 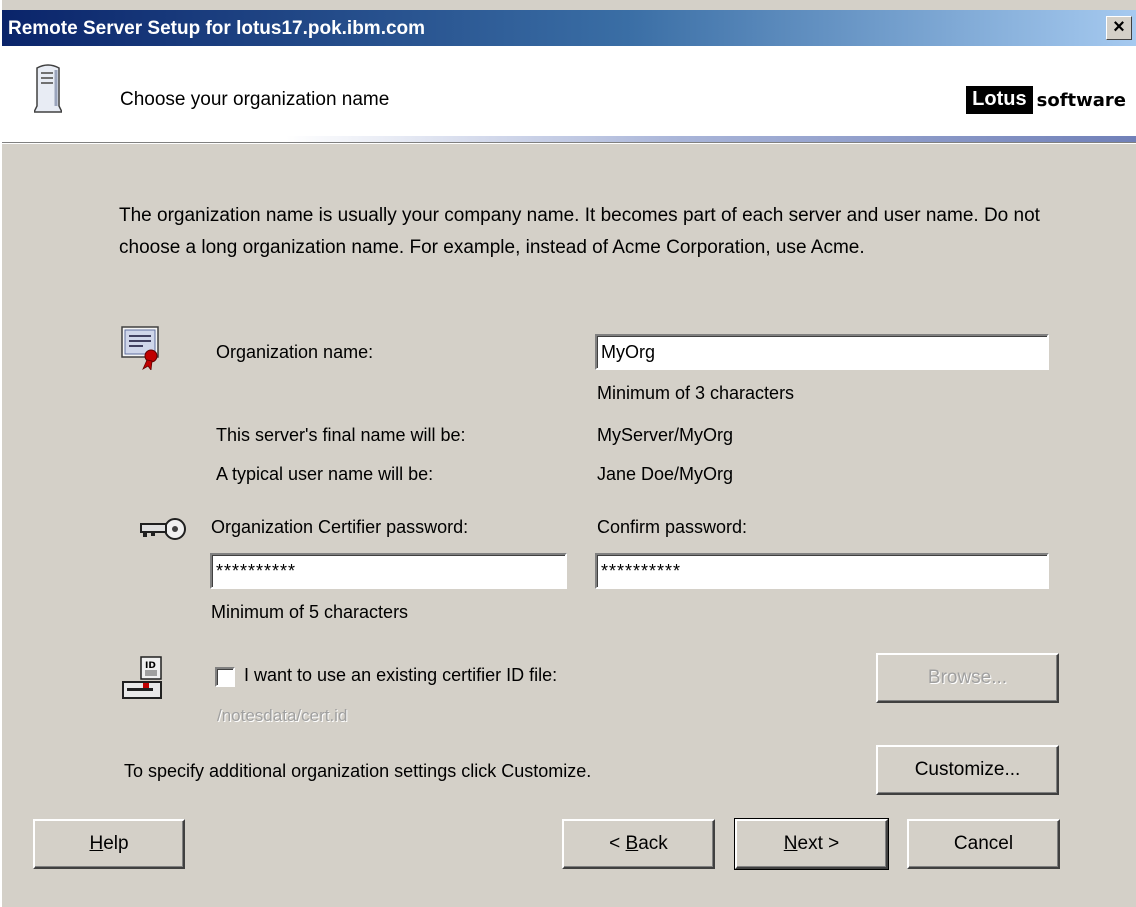 I want to click on back-accel: B, so click(x=632, y=843).